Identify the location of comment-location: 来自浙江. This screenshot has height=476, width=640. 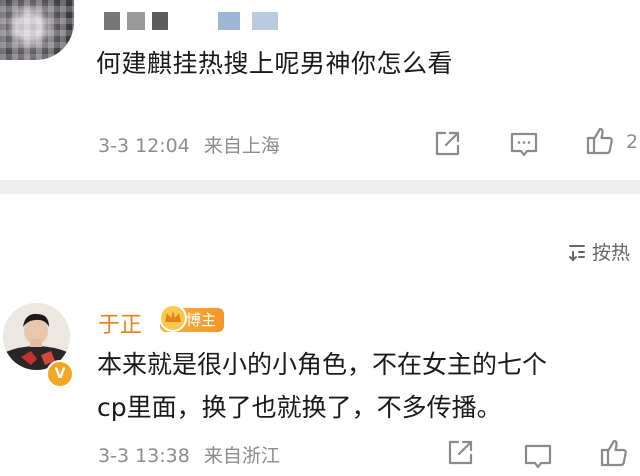
(241, 456).